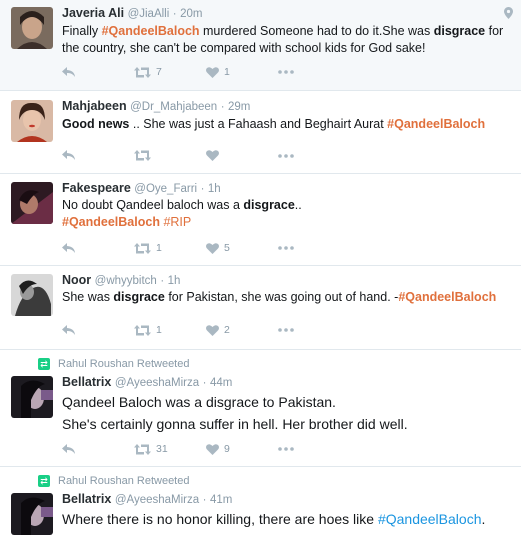 This screenshot has width=521, height=535. What do you see at coordinates (170, 72) in the screenshot?
I see `retweet-button: 7` at bounding box center [170, 72].